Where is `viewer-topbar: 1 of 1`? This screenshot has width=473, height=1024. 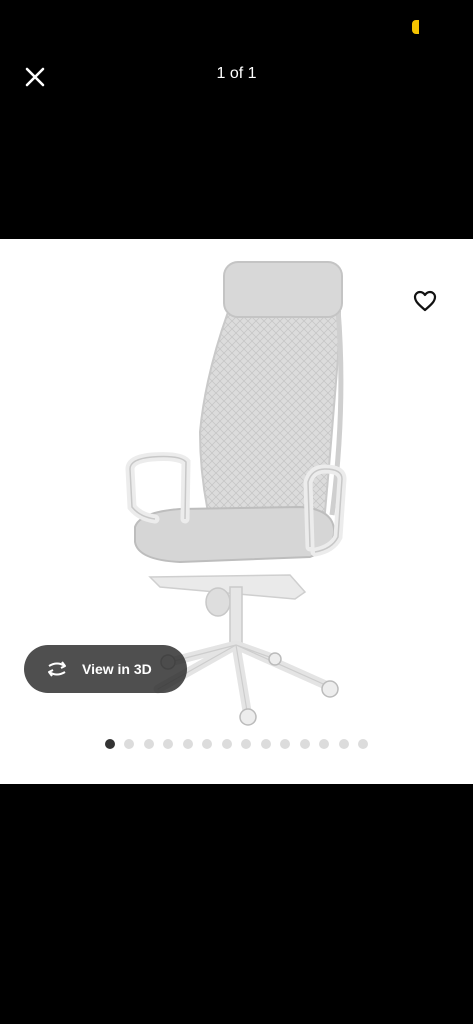 viewer-topbar: 1 of 1 is located at coordinates (236, 76).